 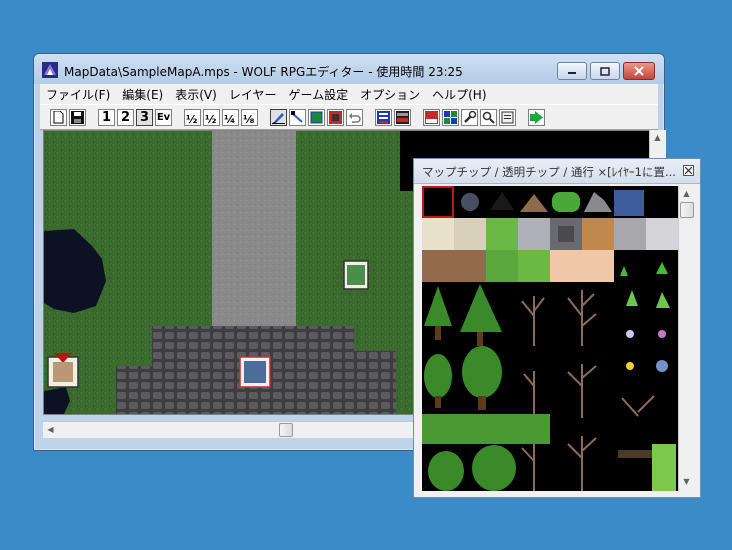 I want to click on view-scale-2-button: ½, so click(x=211, y=117).